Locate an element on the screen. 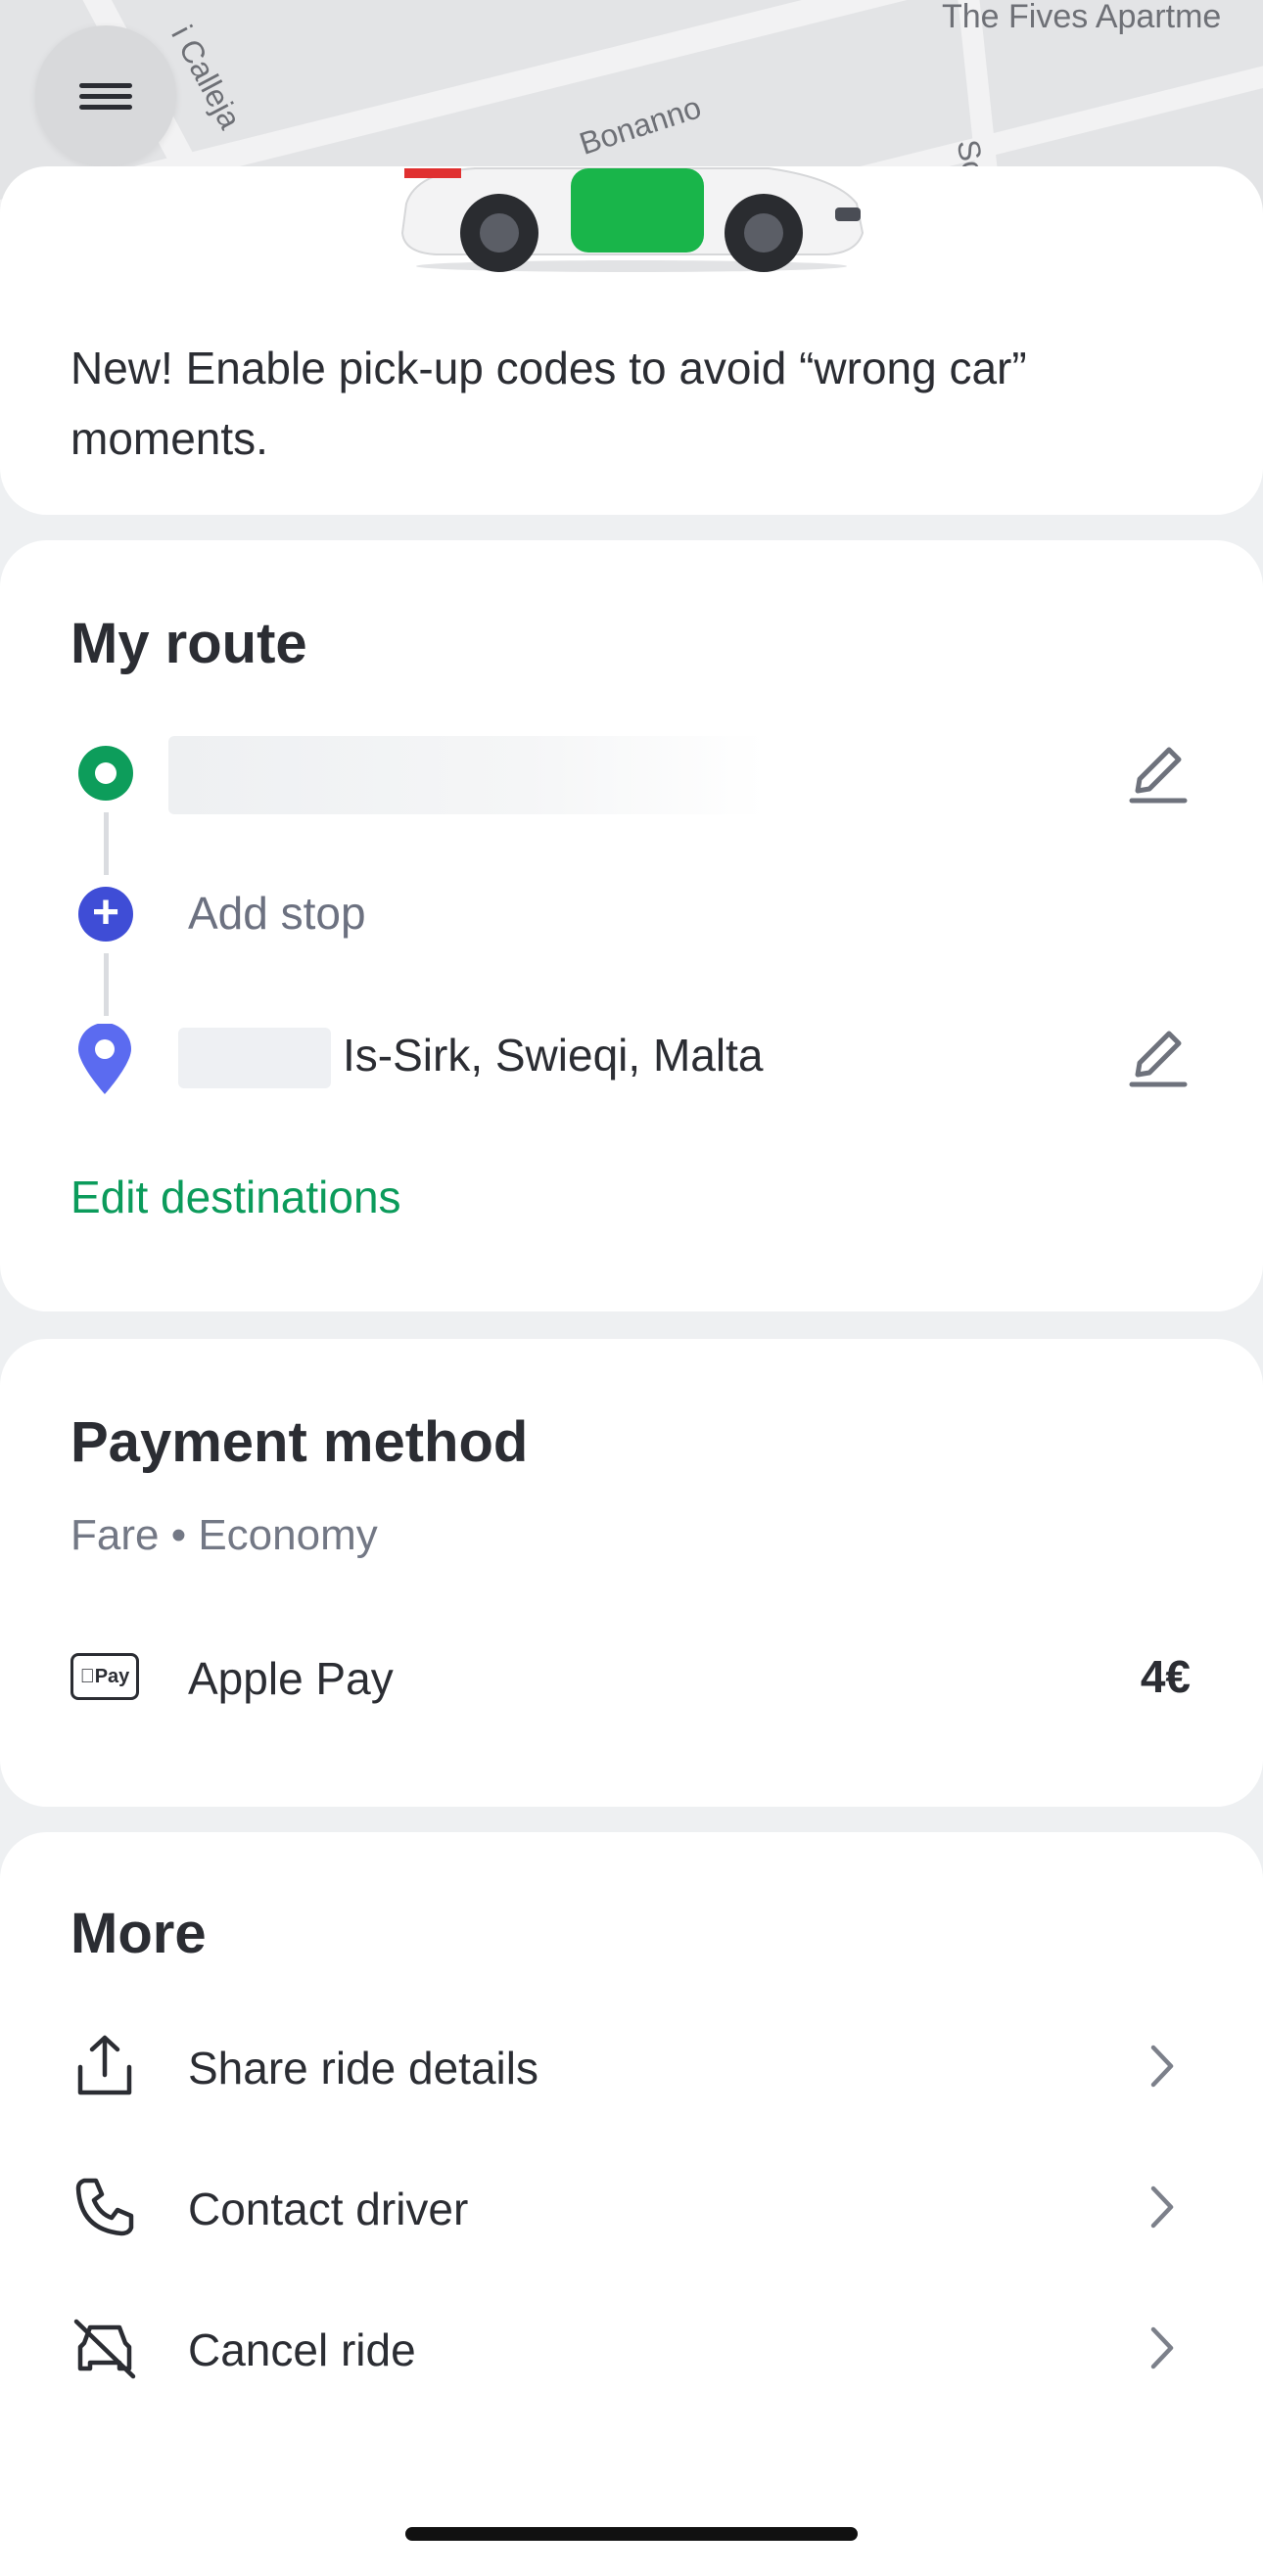 The height and width of the screenshot is (2576, 1263). hamburger-menu-icon is located at coordinates (105, 96).